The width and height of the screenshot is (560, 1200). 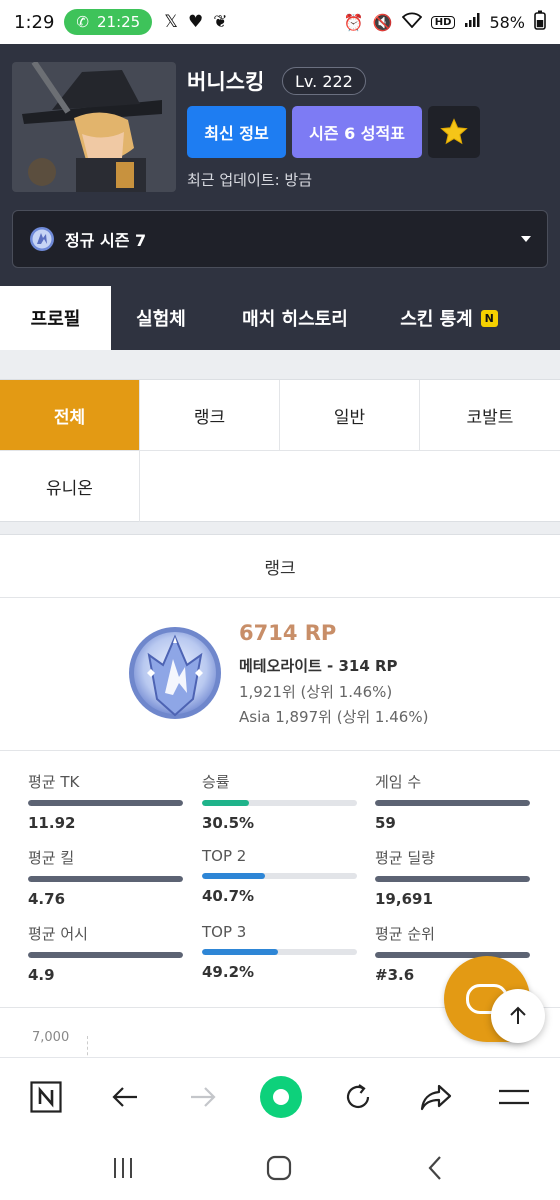 I want to click on stat-item: 평균 딜량 19,691, so click(x=455, y=877).